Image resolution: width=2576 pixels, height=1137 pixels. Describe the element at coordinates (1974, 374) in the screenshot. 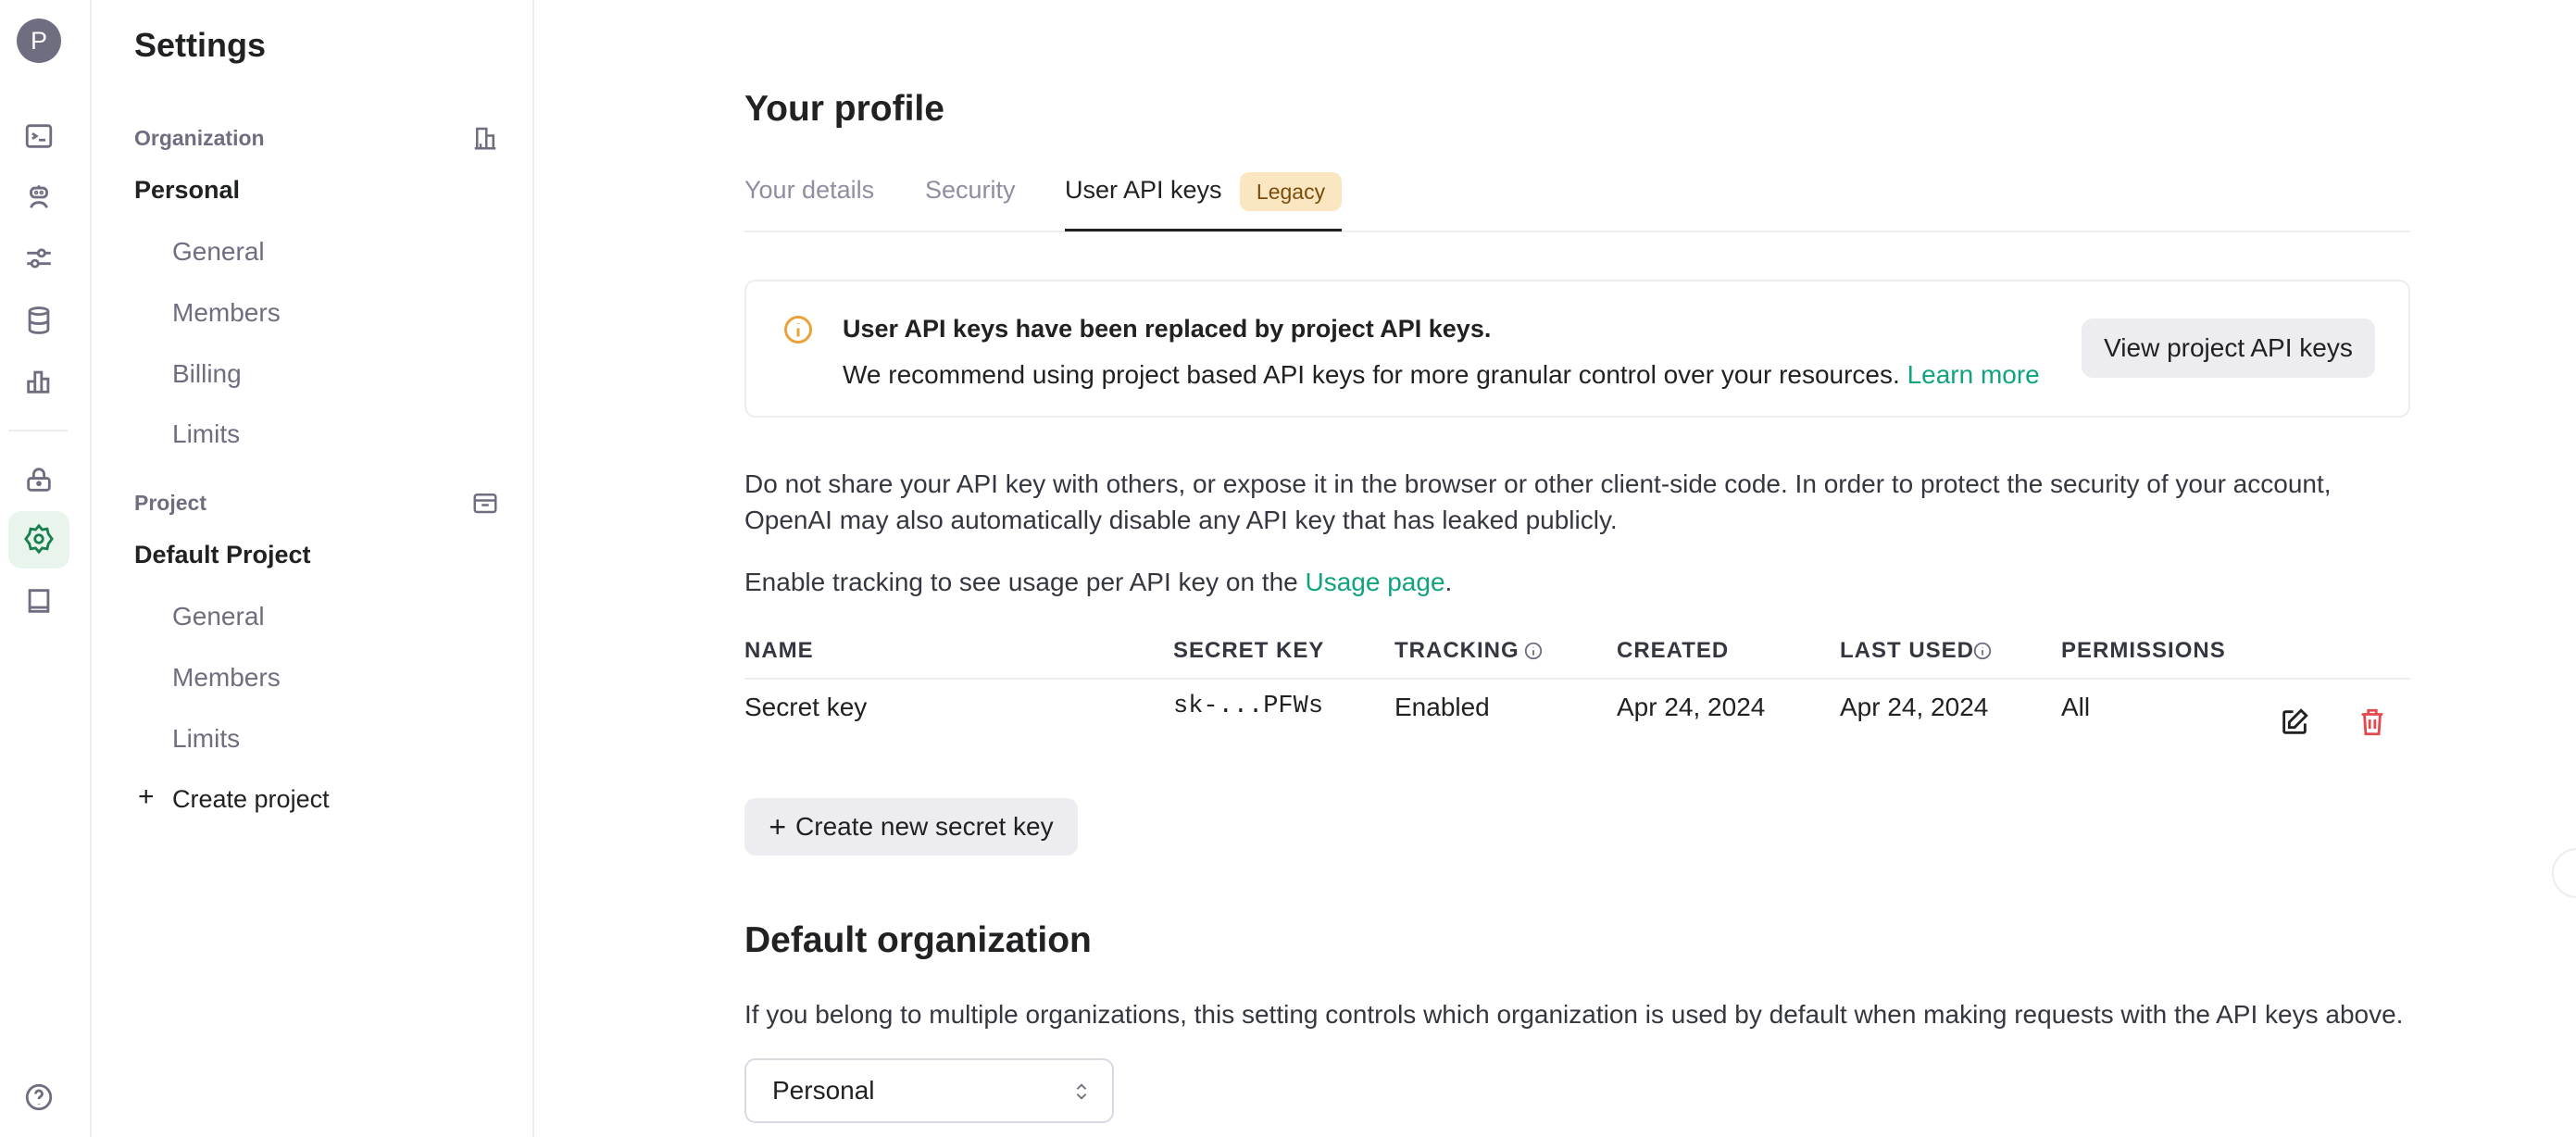

I see `learn-more-link: Learn more` at that location.